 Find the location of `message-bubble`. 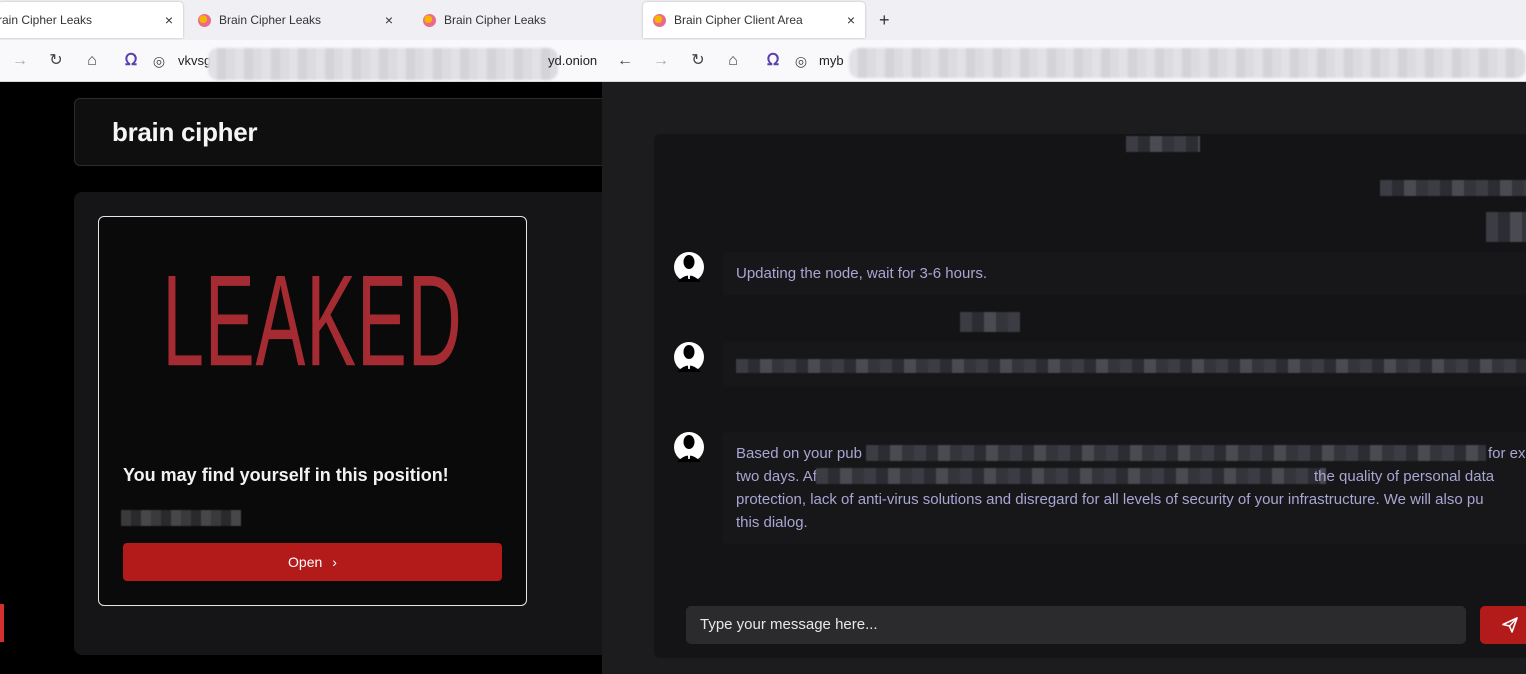

message-bubble is located at coordinates (1124, 364).